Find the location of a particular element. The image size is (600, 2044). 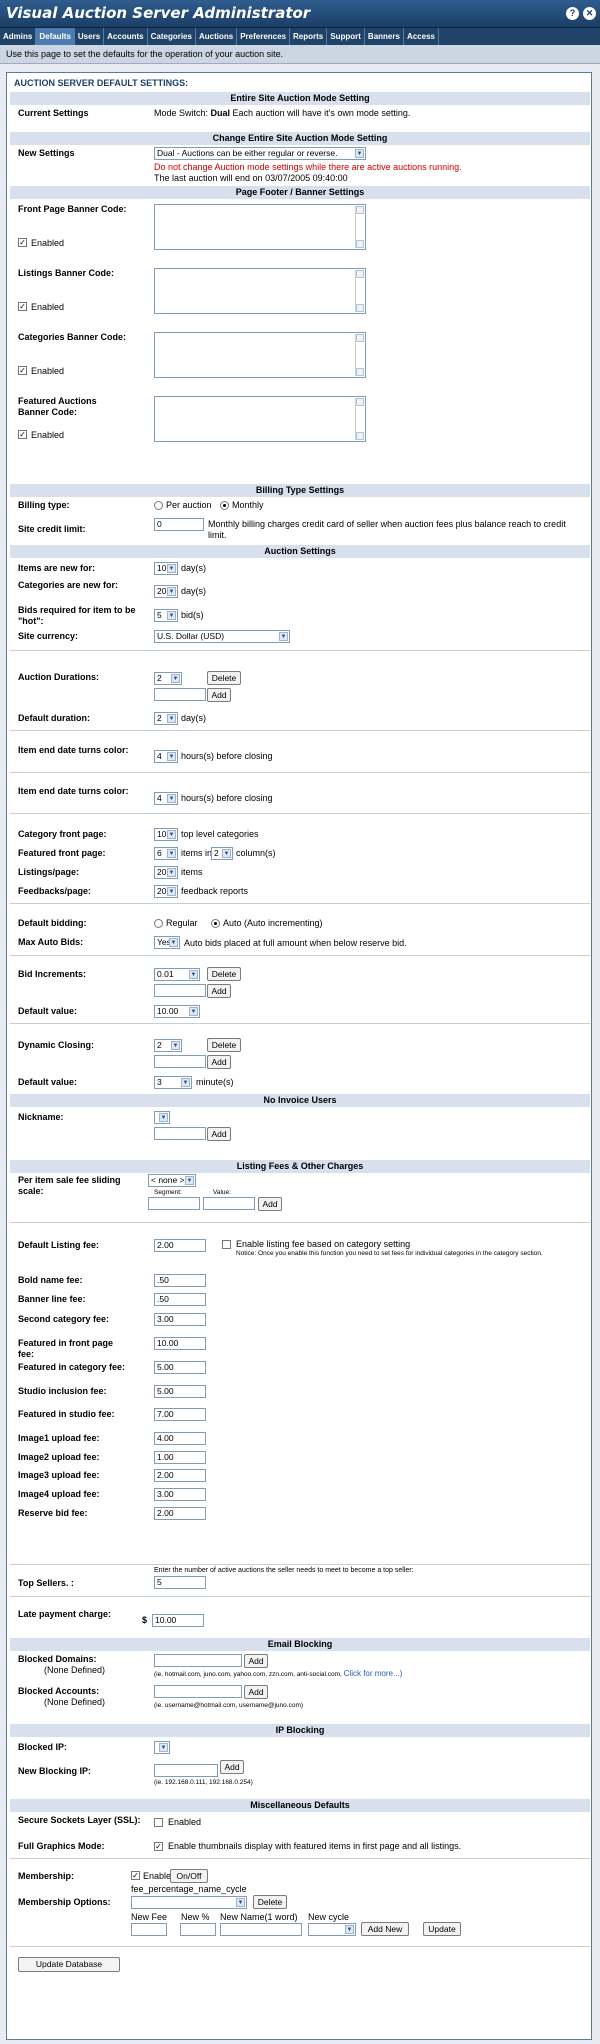

feat-columns-select: 2 ▼ is located at coordinates (222, 853).